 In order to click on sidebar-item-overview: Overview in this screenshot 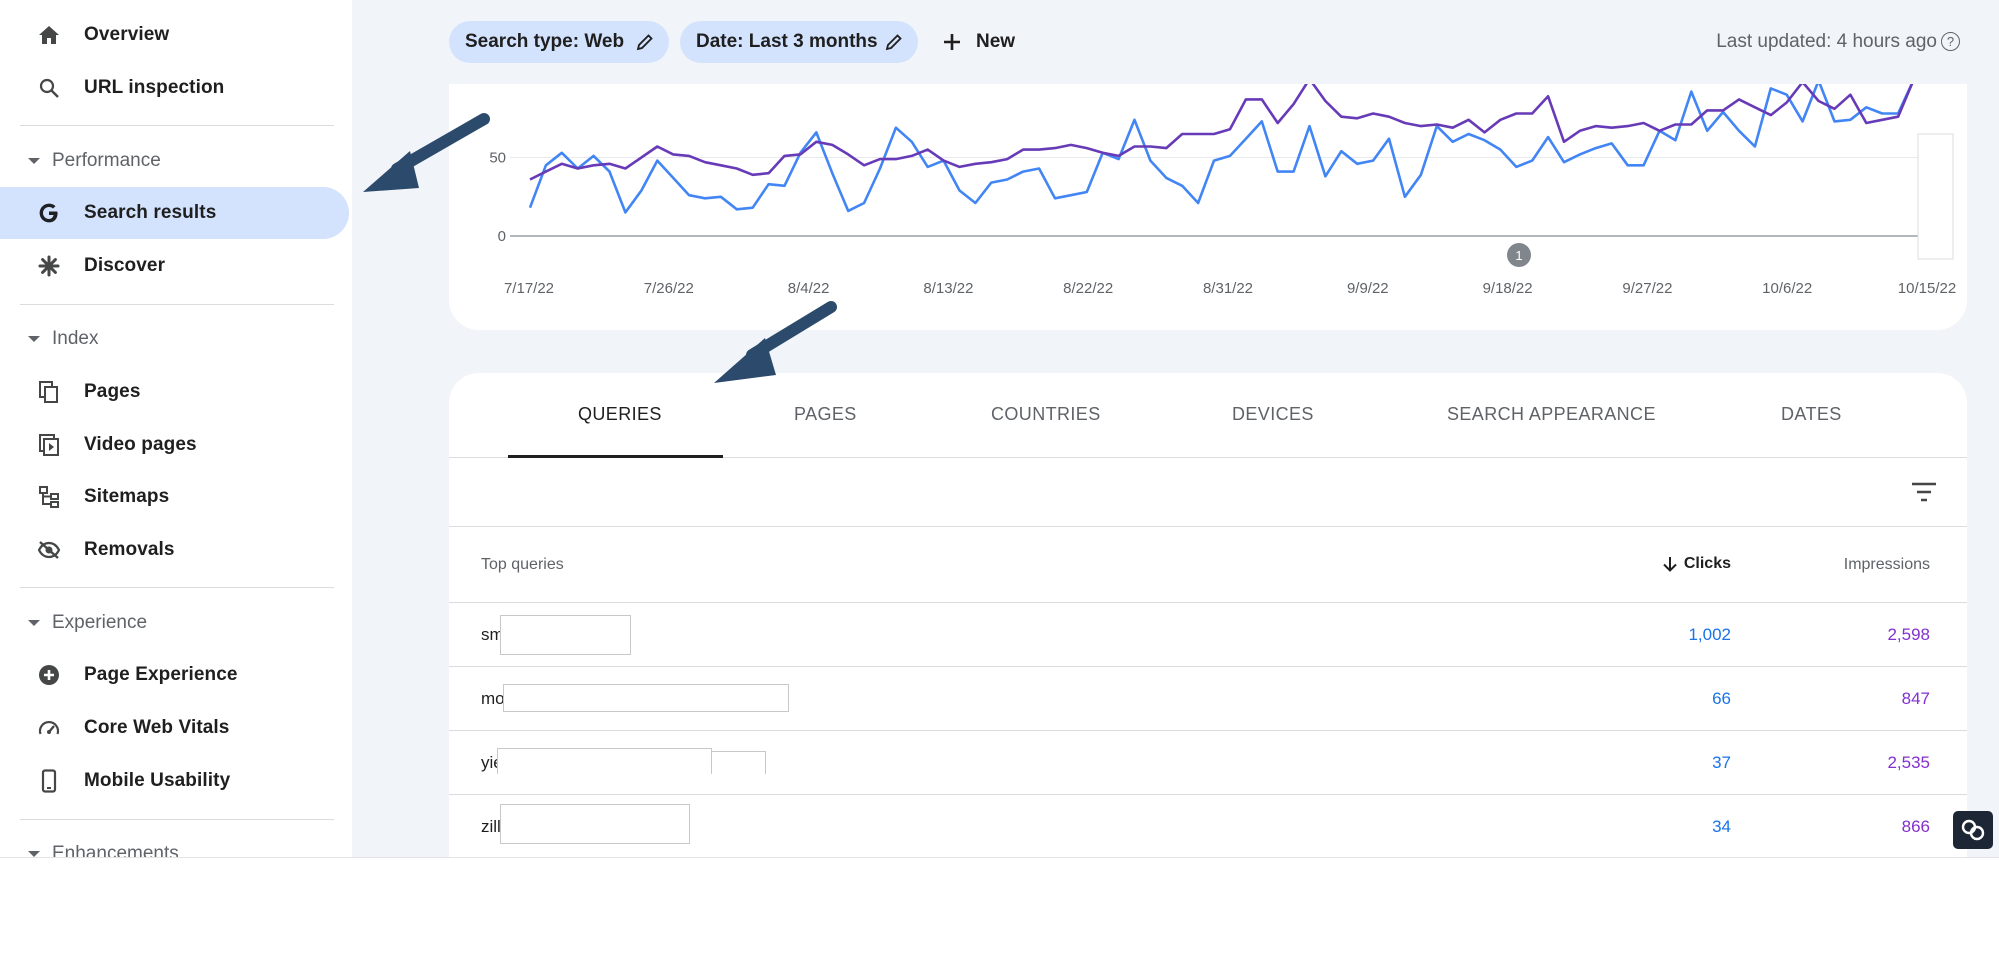, I will do `click(174, 35)`.